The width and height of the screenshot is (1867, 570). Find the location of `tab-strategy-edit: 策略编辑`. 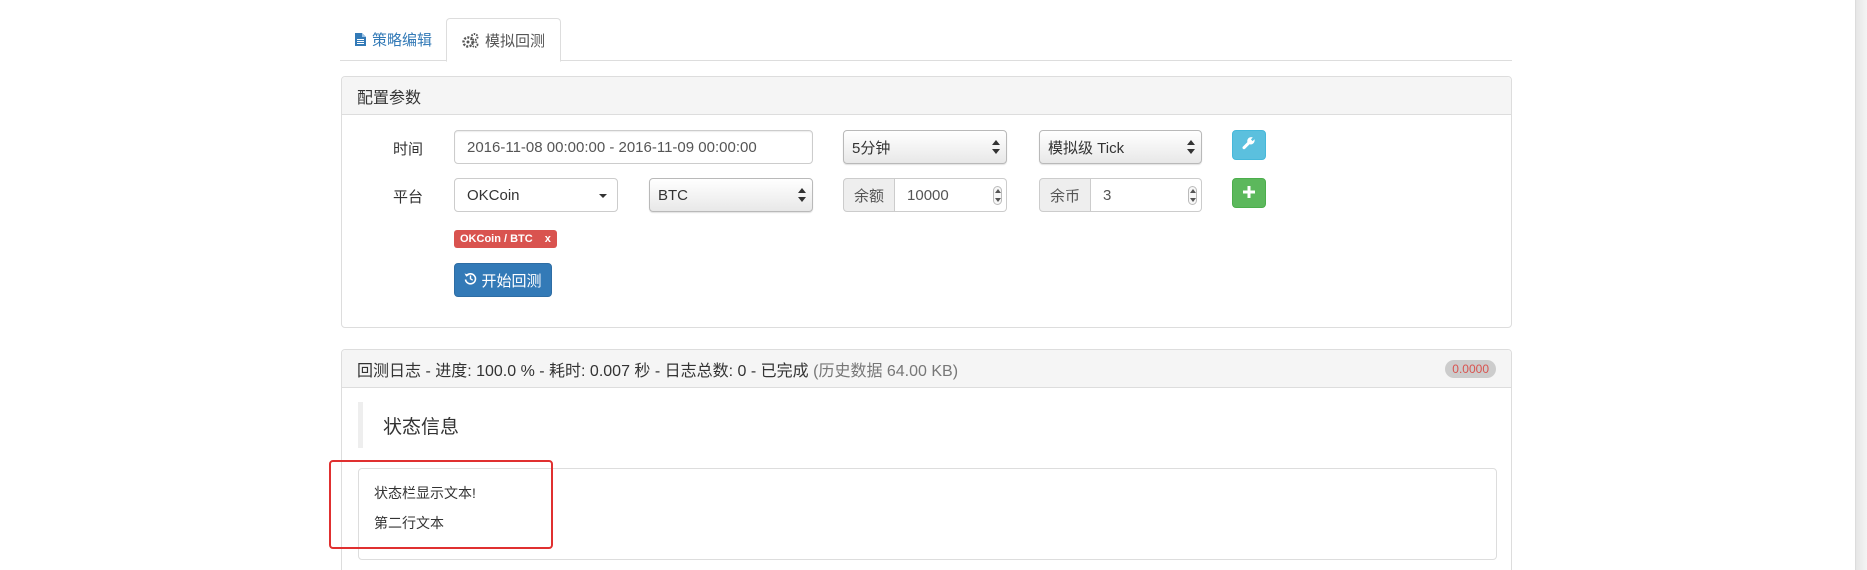

tab-strategy-edit: 策略编辑 is located at coordinates (393, 39).